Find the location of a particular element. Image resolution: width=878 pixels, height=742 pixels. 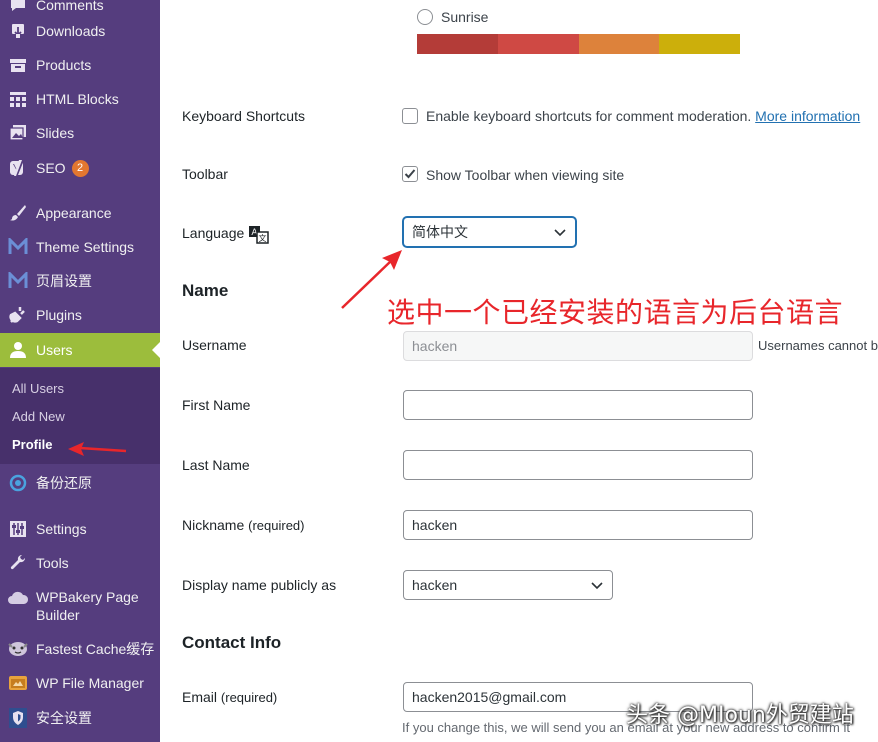

sidebar-item-products: Products is located at coordinates (80, 65).